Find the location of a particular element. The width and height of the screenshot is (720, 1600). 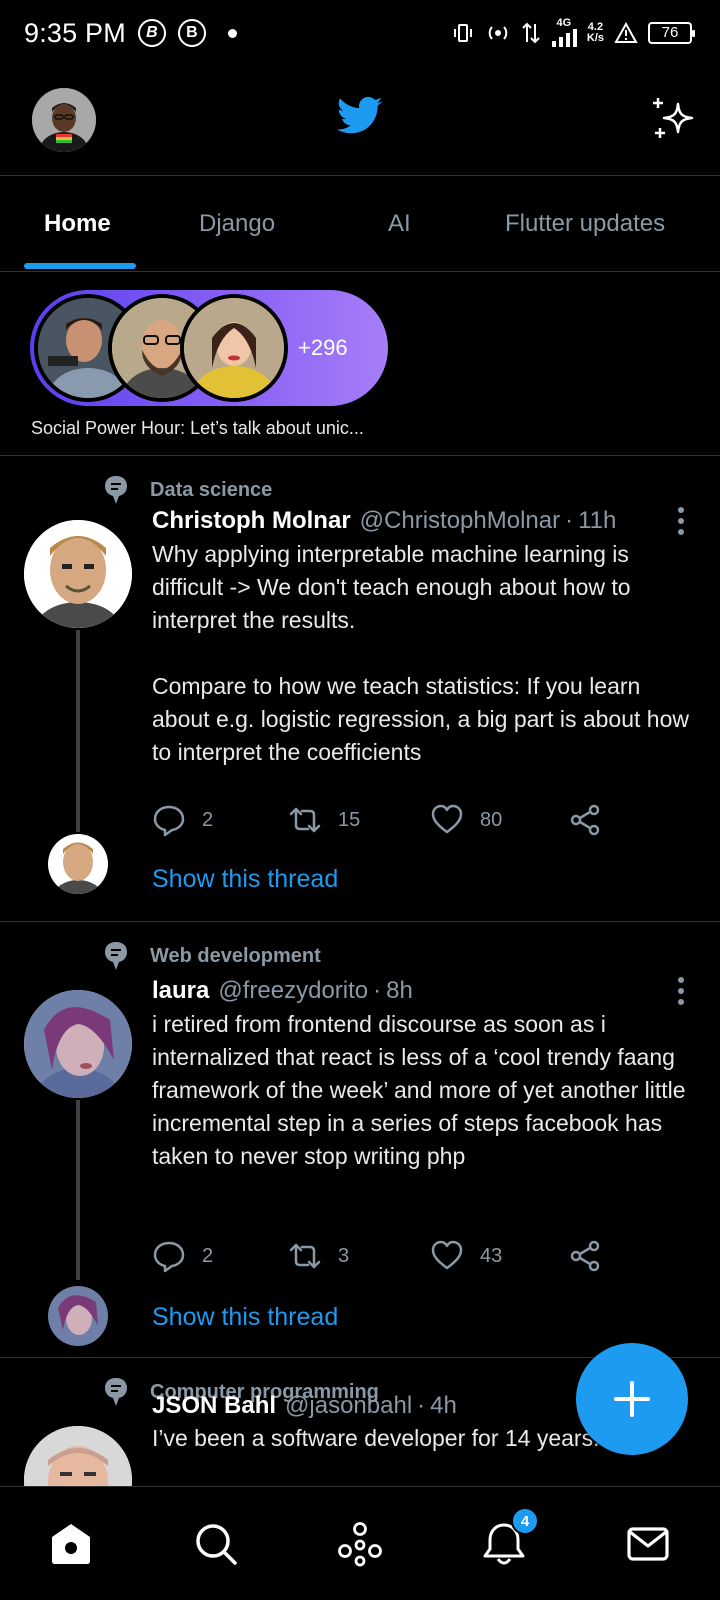

profile-avatar-button is located at coordinates (64, 120).